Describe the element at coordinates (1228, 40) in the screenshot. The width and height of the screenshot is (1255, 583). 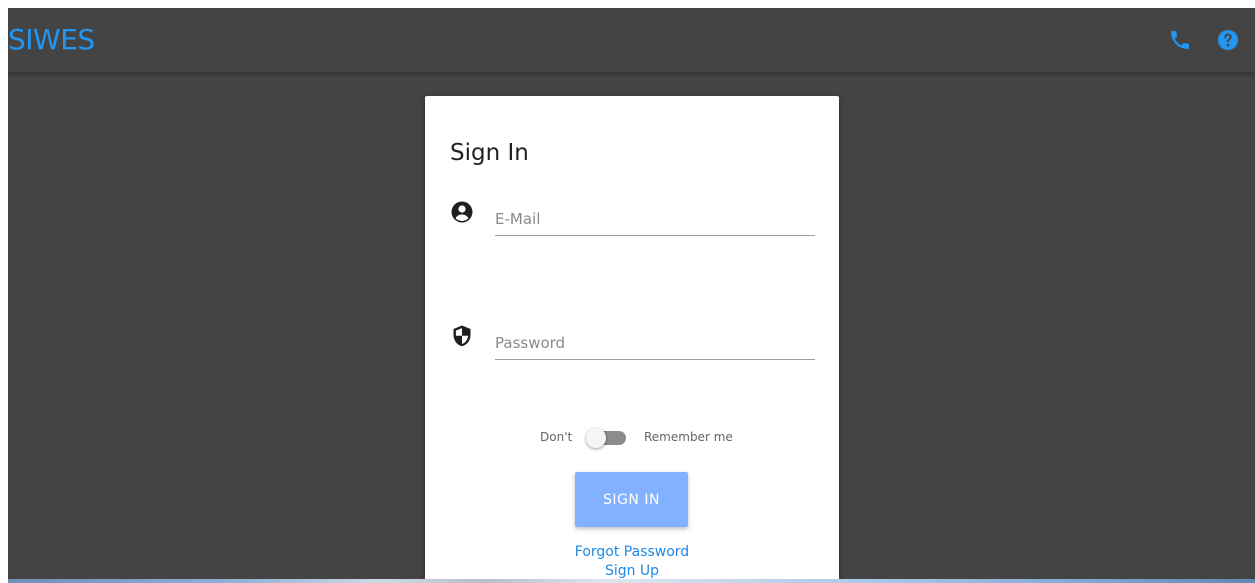
I see `help-icon` at that location.